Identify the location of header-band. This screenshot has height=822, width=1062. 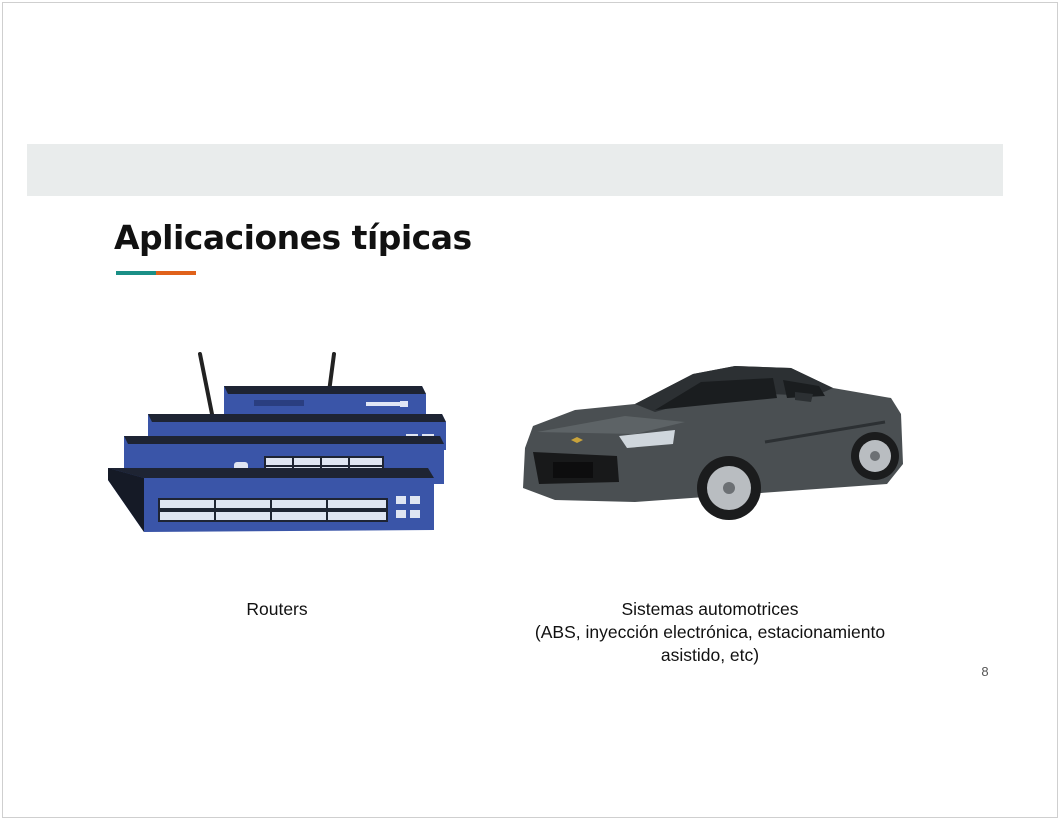
(515, 170).